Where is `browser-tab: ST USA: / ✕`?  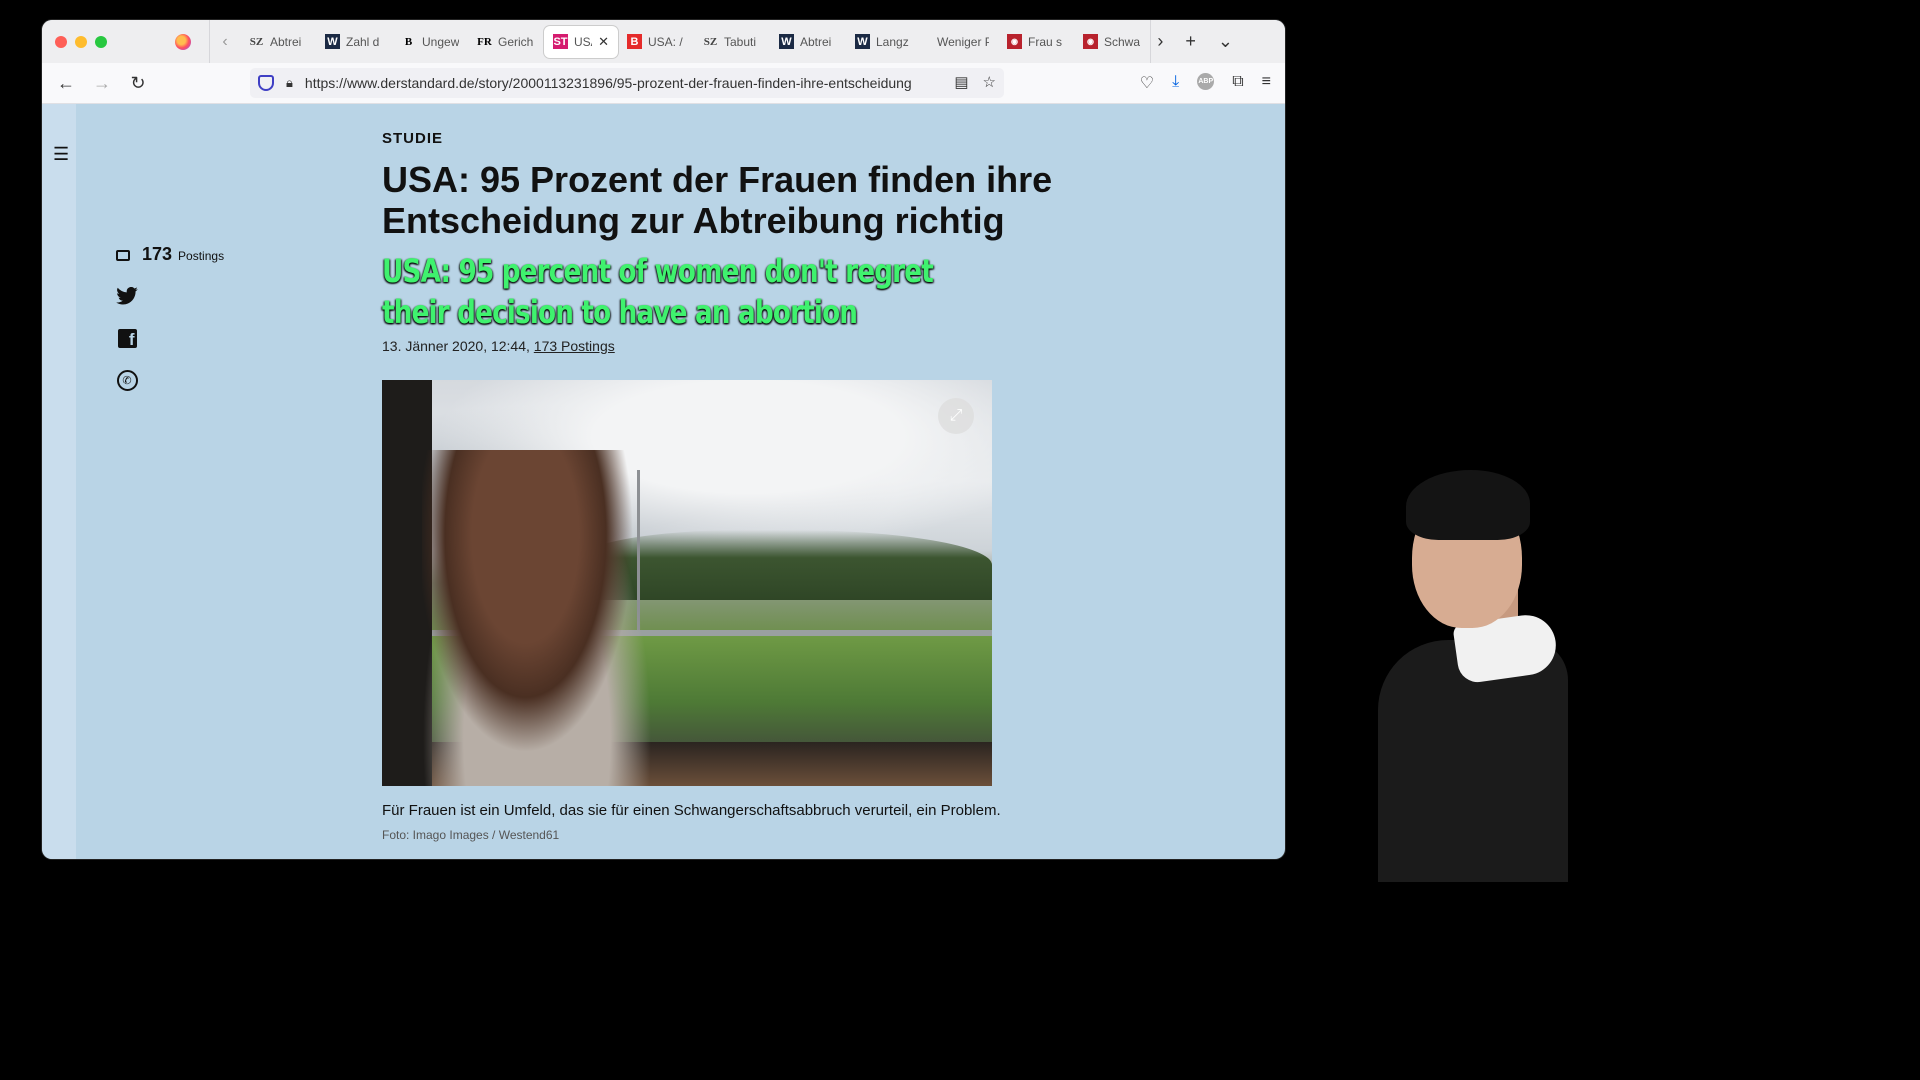 browser-tab: ST USA: / ✕ is located at coordinates (581, 41).